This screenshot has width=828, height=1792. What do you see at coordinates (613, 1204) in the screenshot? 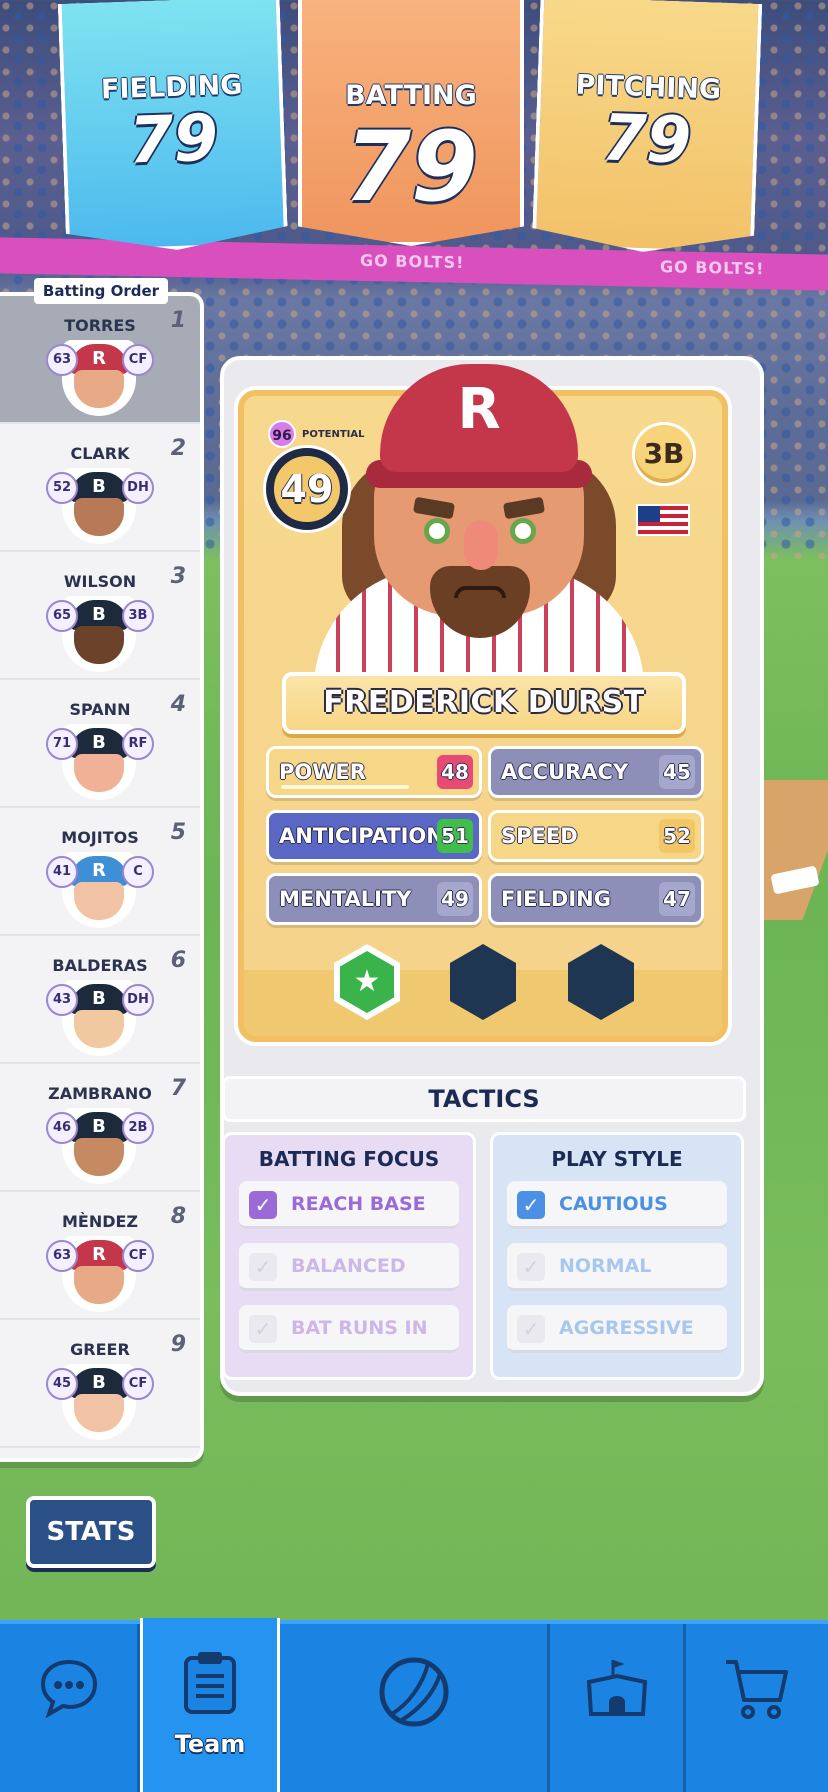
I see `option-label: CAUTIOUS` at bounding box center [613, 1204].